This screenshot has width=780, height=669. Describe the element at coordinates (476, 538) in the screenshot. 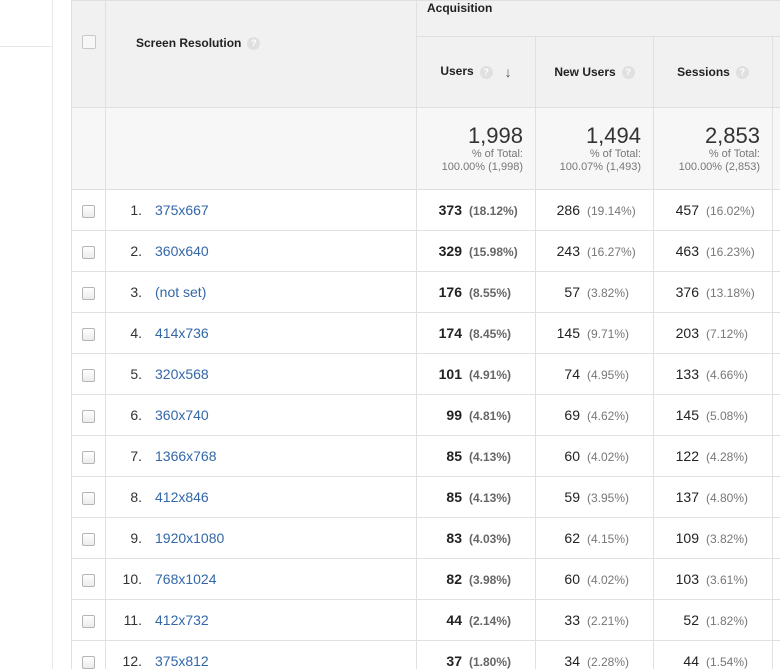

I see `users-cell: 83 (4.03%)` at that location.